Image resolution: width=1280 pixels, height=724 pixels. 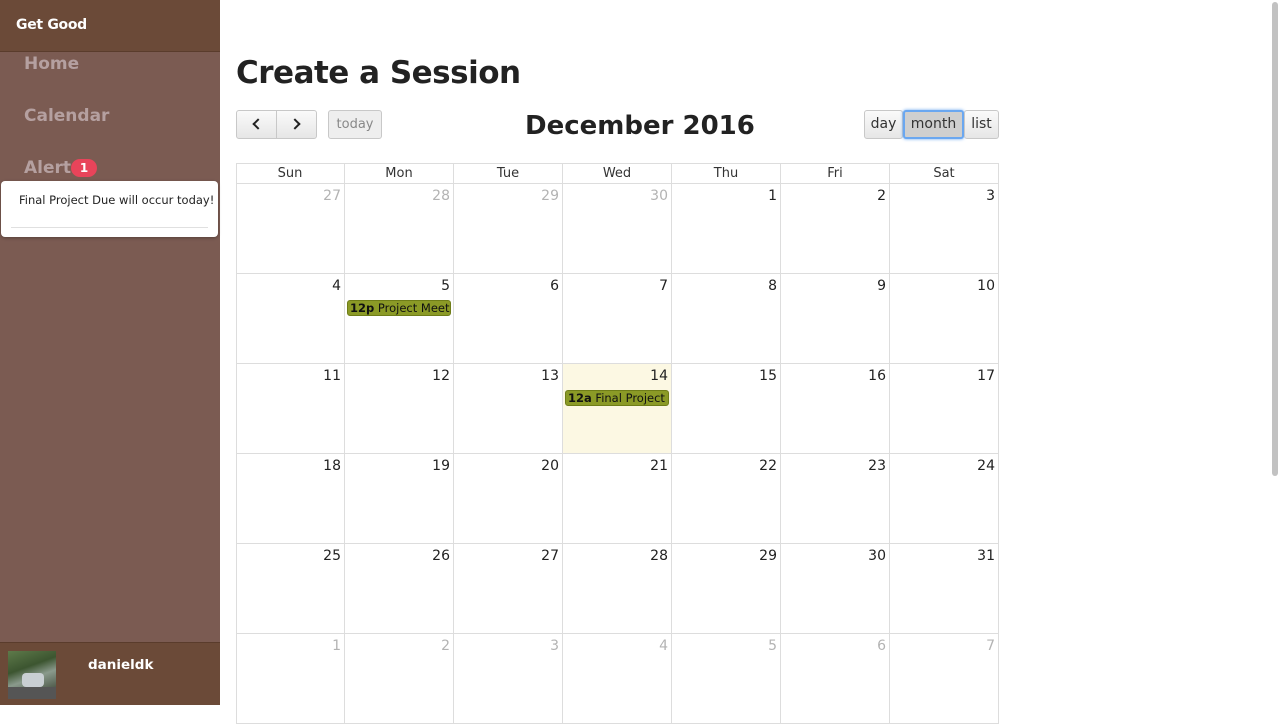 What do you see at coordinates (332, 466) in the screenshot?
I see `day-number: 18` at bounding box center [332, 466].